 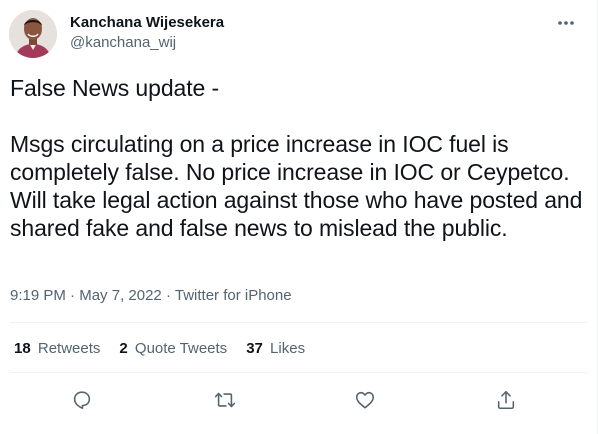 I want to click on retweet-icon, so click(x=225, y=400).